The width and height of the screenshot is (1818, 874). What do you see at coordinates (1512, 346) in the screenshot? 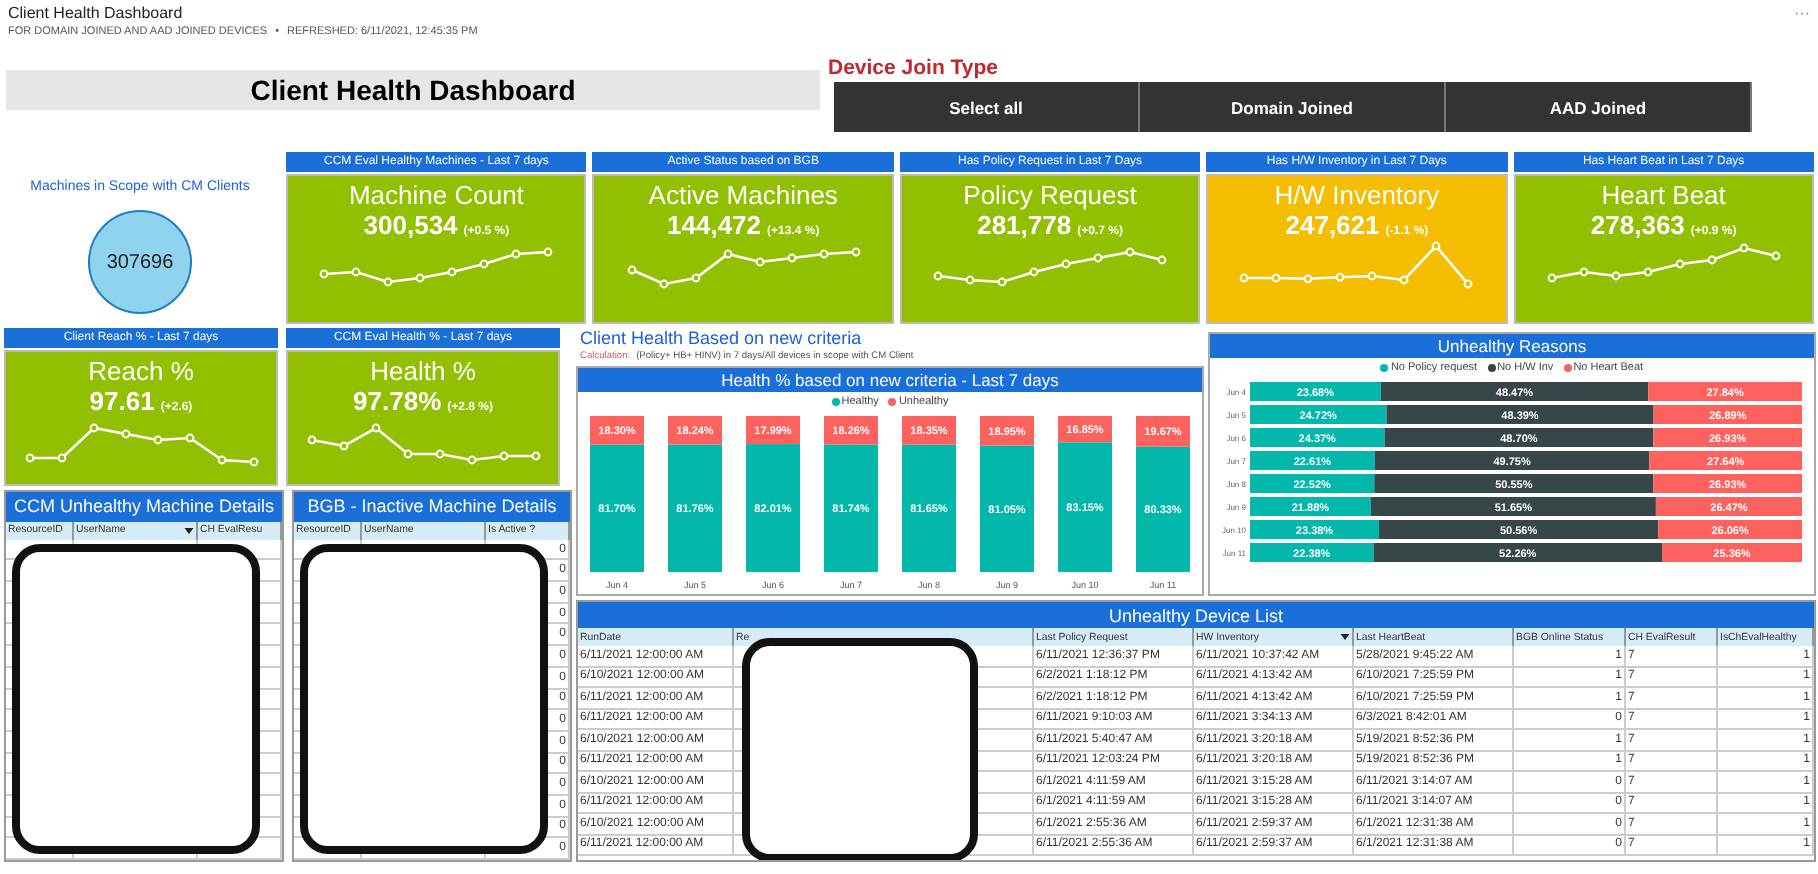
I see `chart-title: Unhealthy Reasons` at bounding box center [1512, 346].